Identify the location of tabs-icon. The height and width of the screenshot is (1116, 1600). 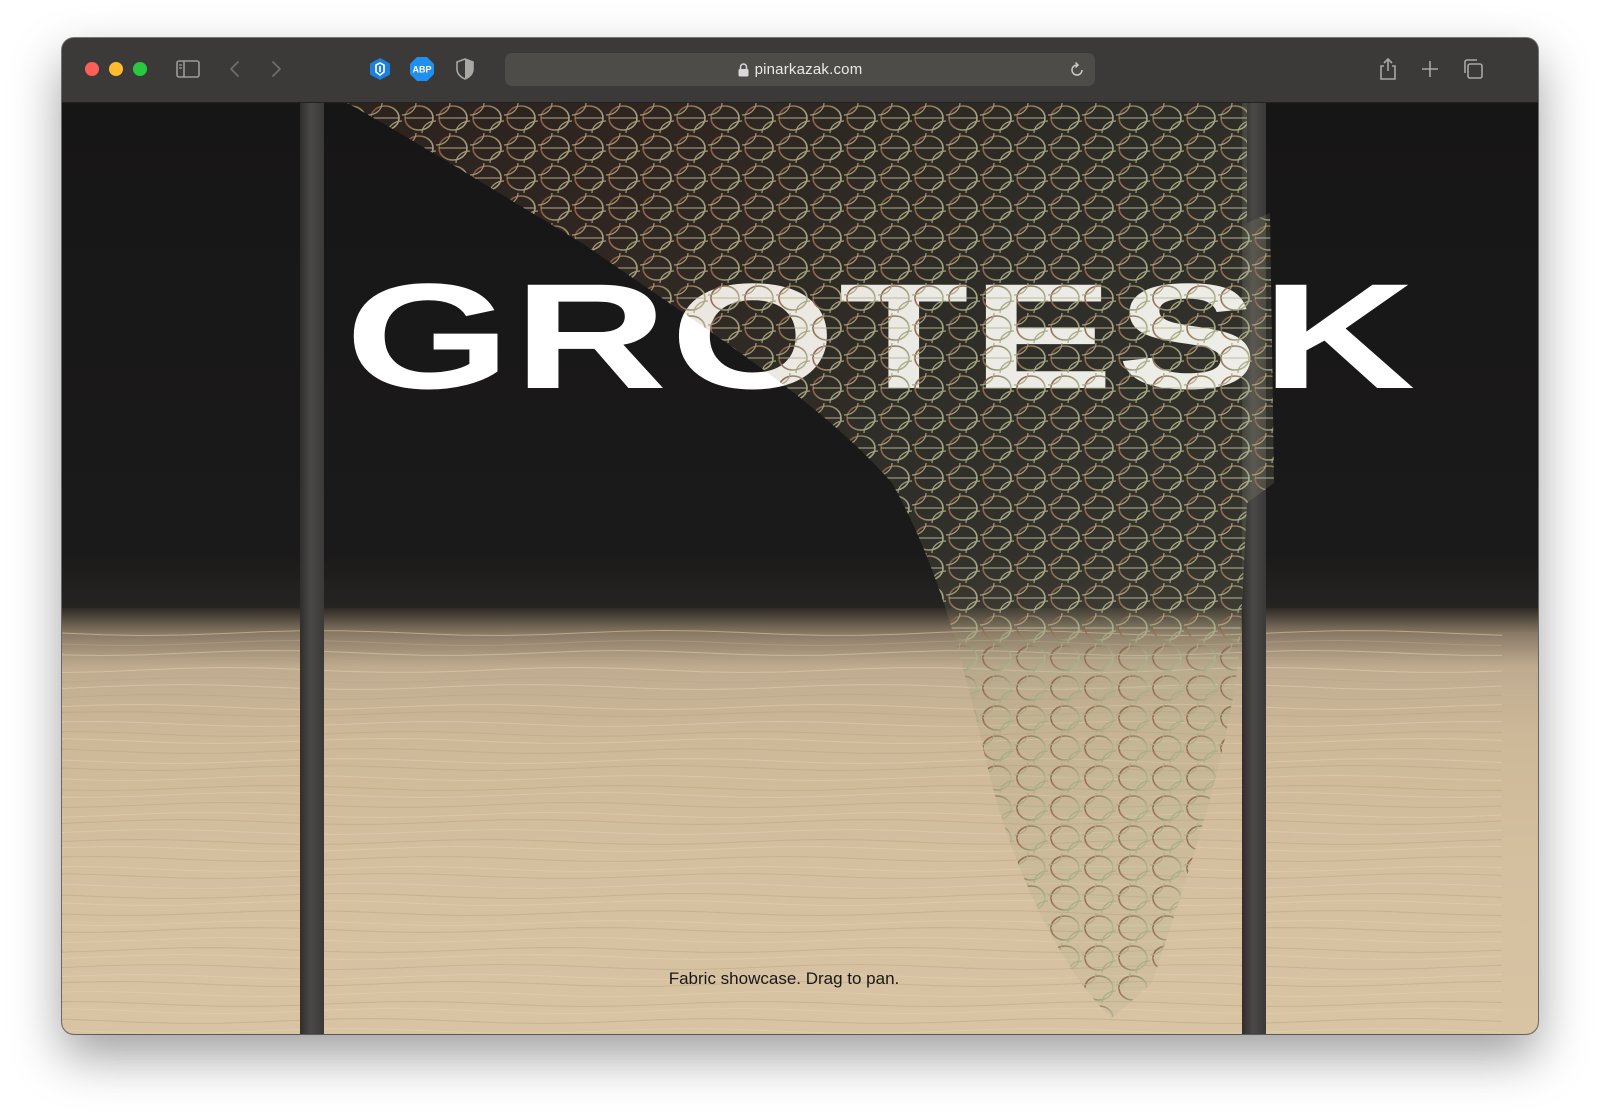
(1473, 69).